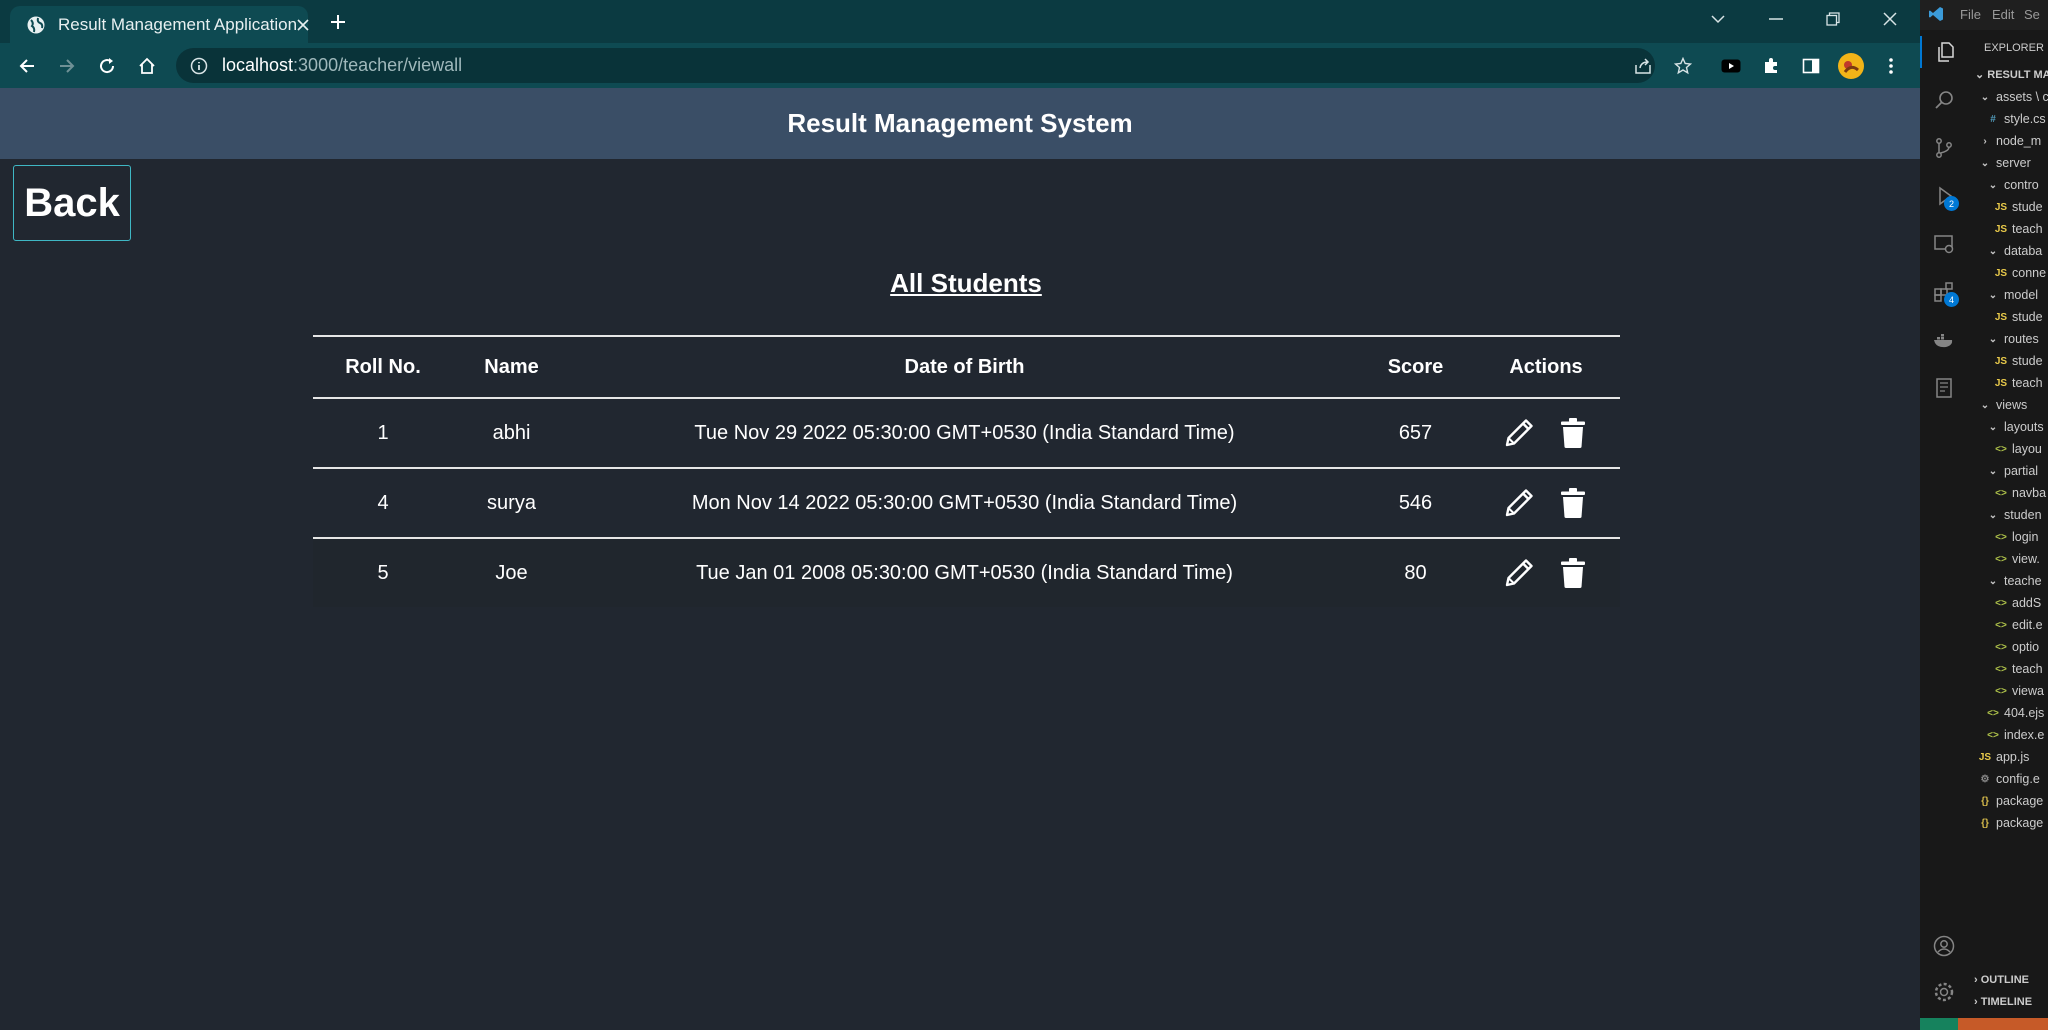 The width and height of the screenshot is (2048, 1030). Describe the element at coordinates (2014, 251) in the screenshot. I see `file-tree-item: ⌄ databa` at that location.